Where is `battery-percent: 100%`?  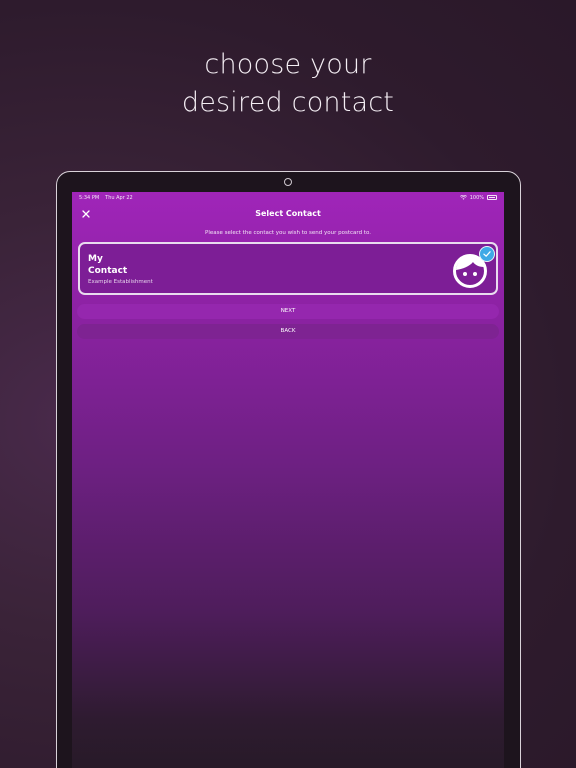 battery-percent: 100% is located at coordinates (476, 197).